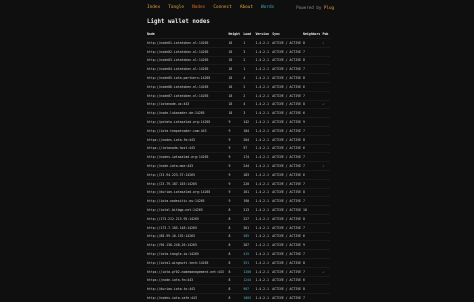 The image size is (474, 302). Describe the element at coordinates (187, 201) in the screenshot. I see `node-url-link: http://iota.nodesitic.eu:14265` at that location.